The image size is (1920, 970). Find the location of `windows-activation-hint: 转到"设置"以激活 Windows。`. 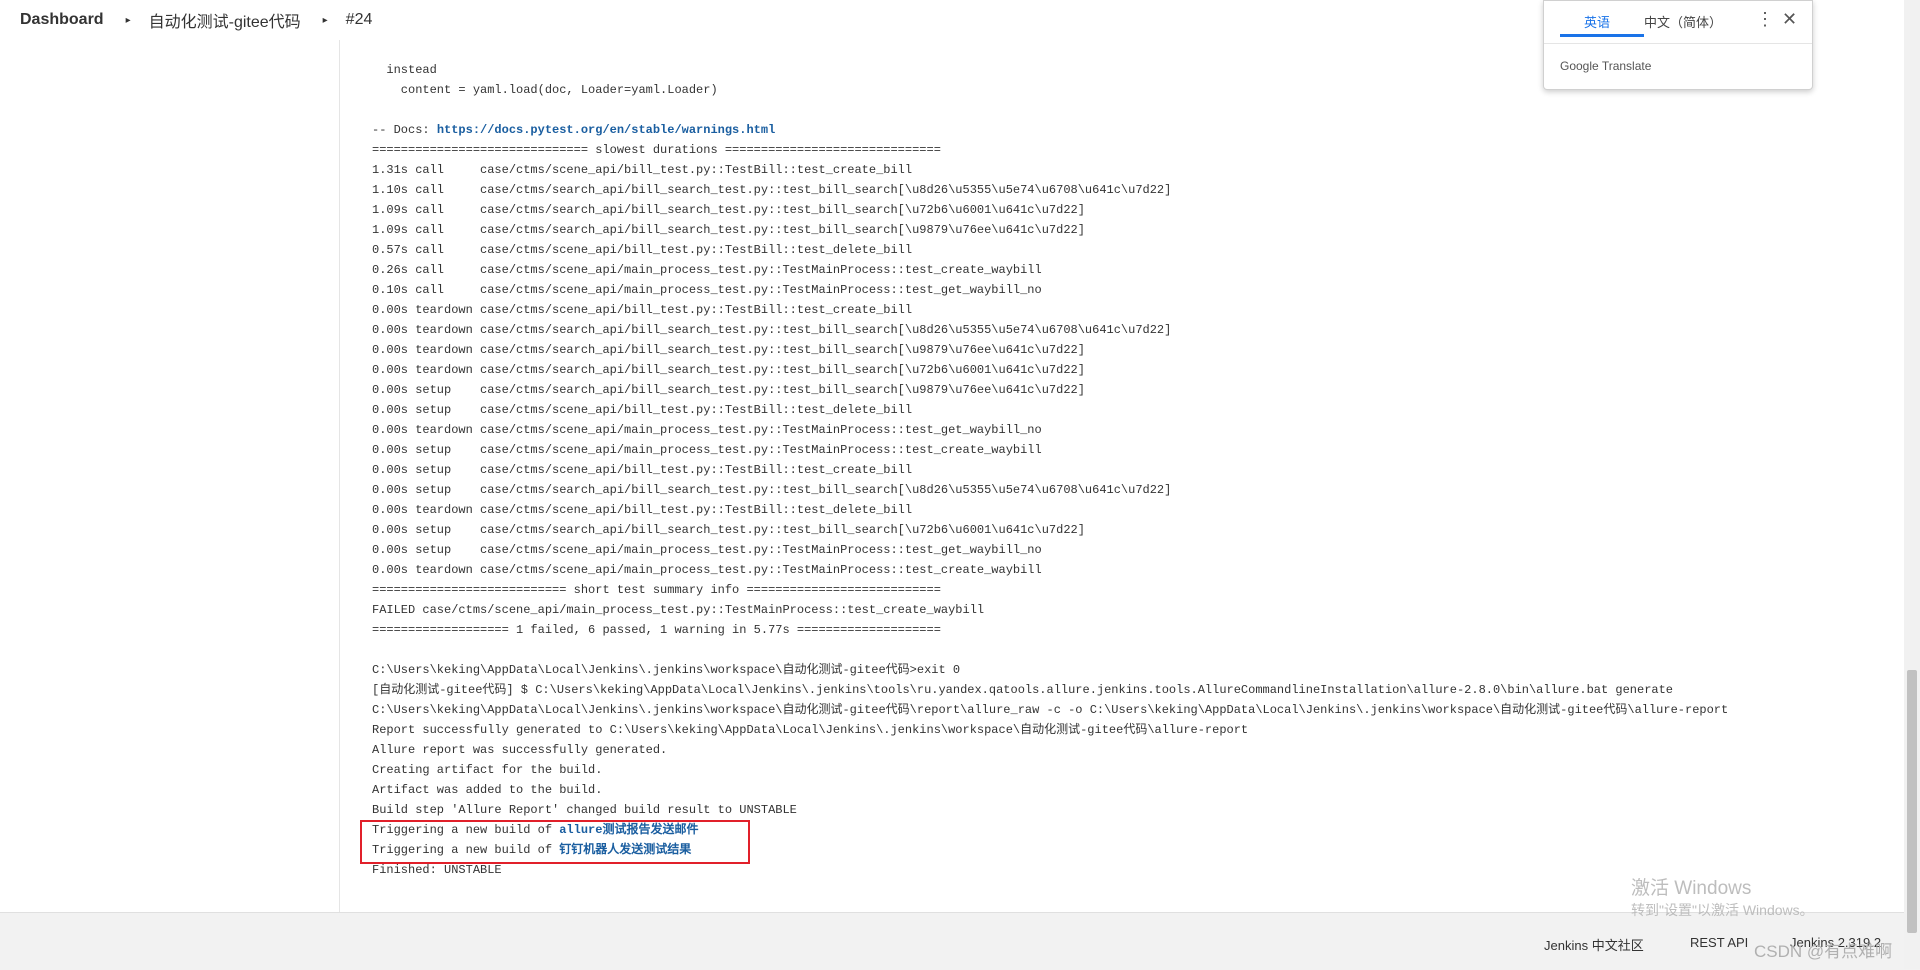

windows-activation-hint: 转到"设置"以激活 Windows。 is located at coordinates (1722, 910).